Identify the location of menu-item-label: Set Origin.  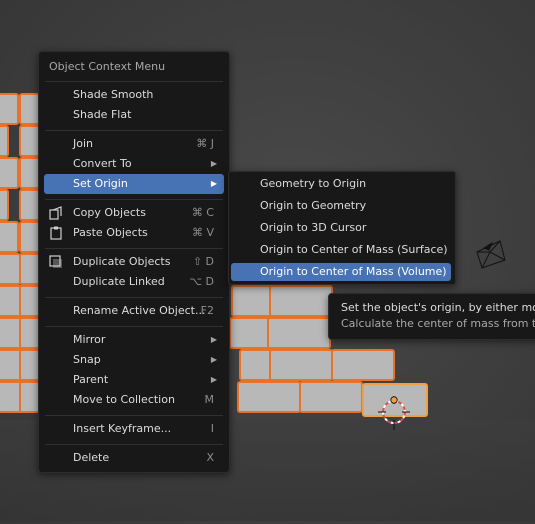
(100, 183).